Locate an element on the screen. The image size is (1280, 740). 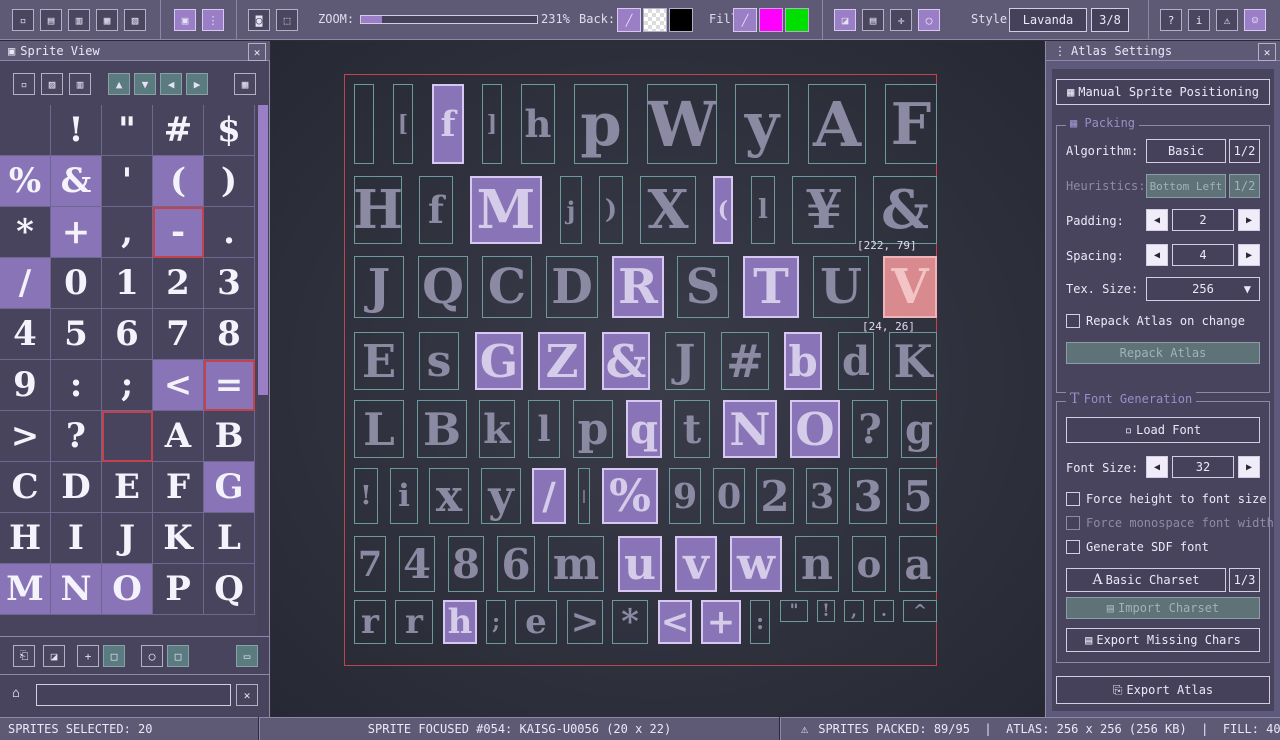
sprite-cell: $ is located at coordinates (229, 130).